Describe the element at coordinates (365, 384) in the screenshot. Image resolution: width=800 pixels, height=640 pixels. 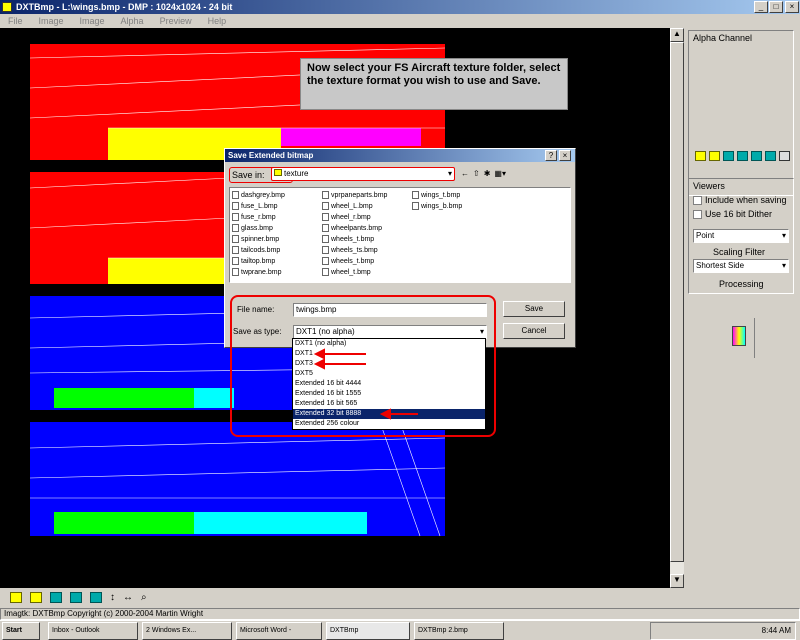
I see `annotation-arrows` at that location.